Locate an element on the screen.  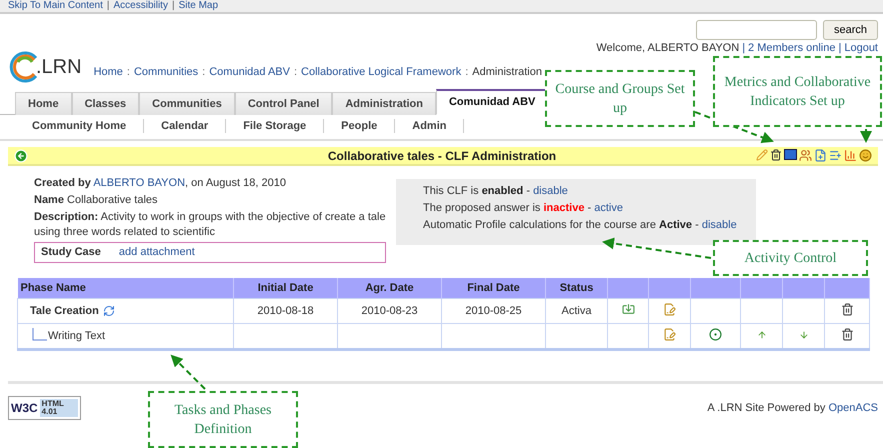
users-icon is located at coordinates (805, 155).